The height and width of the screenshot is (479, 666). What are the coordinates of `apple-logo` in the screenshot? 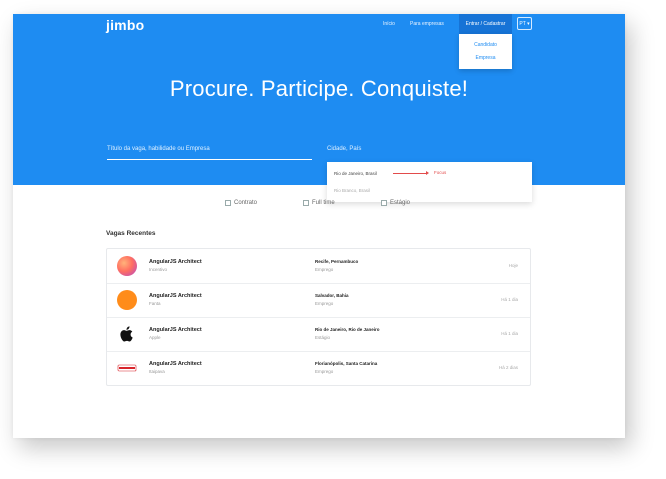 It's located at (127, 334).